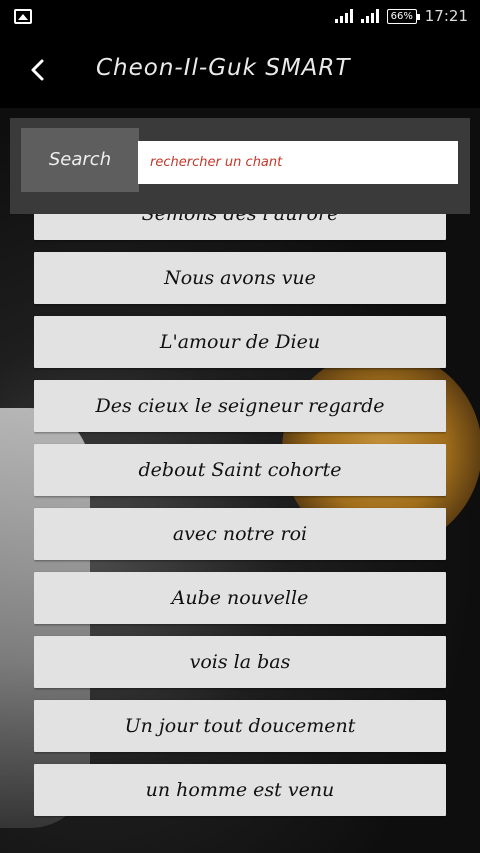  Describe the element at coordinates (446, 16) in the screenshot. I see `status-time: 17:21` at that location.